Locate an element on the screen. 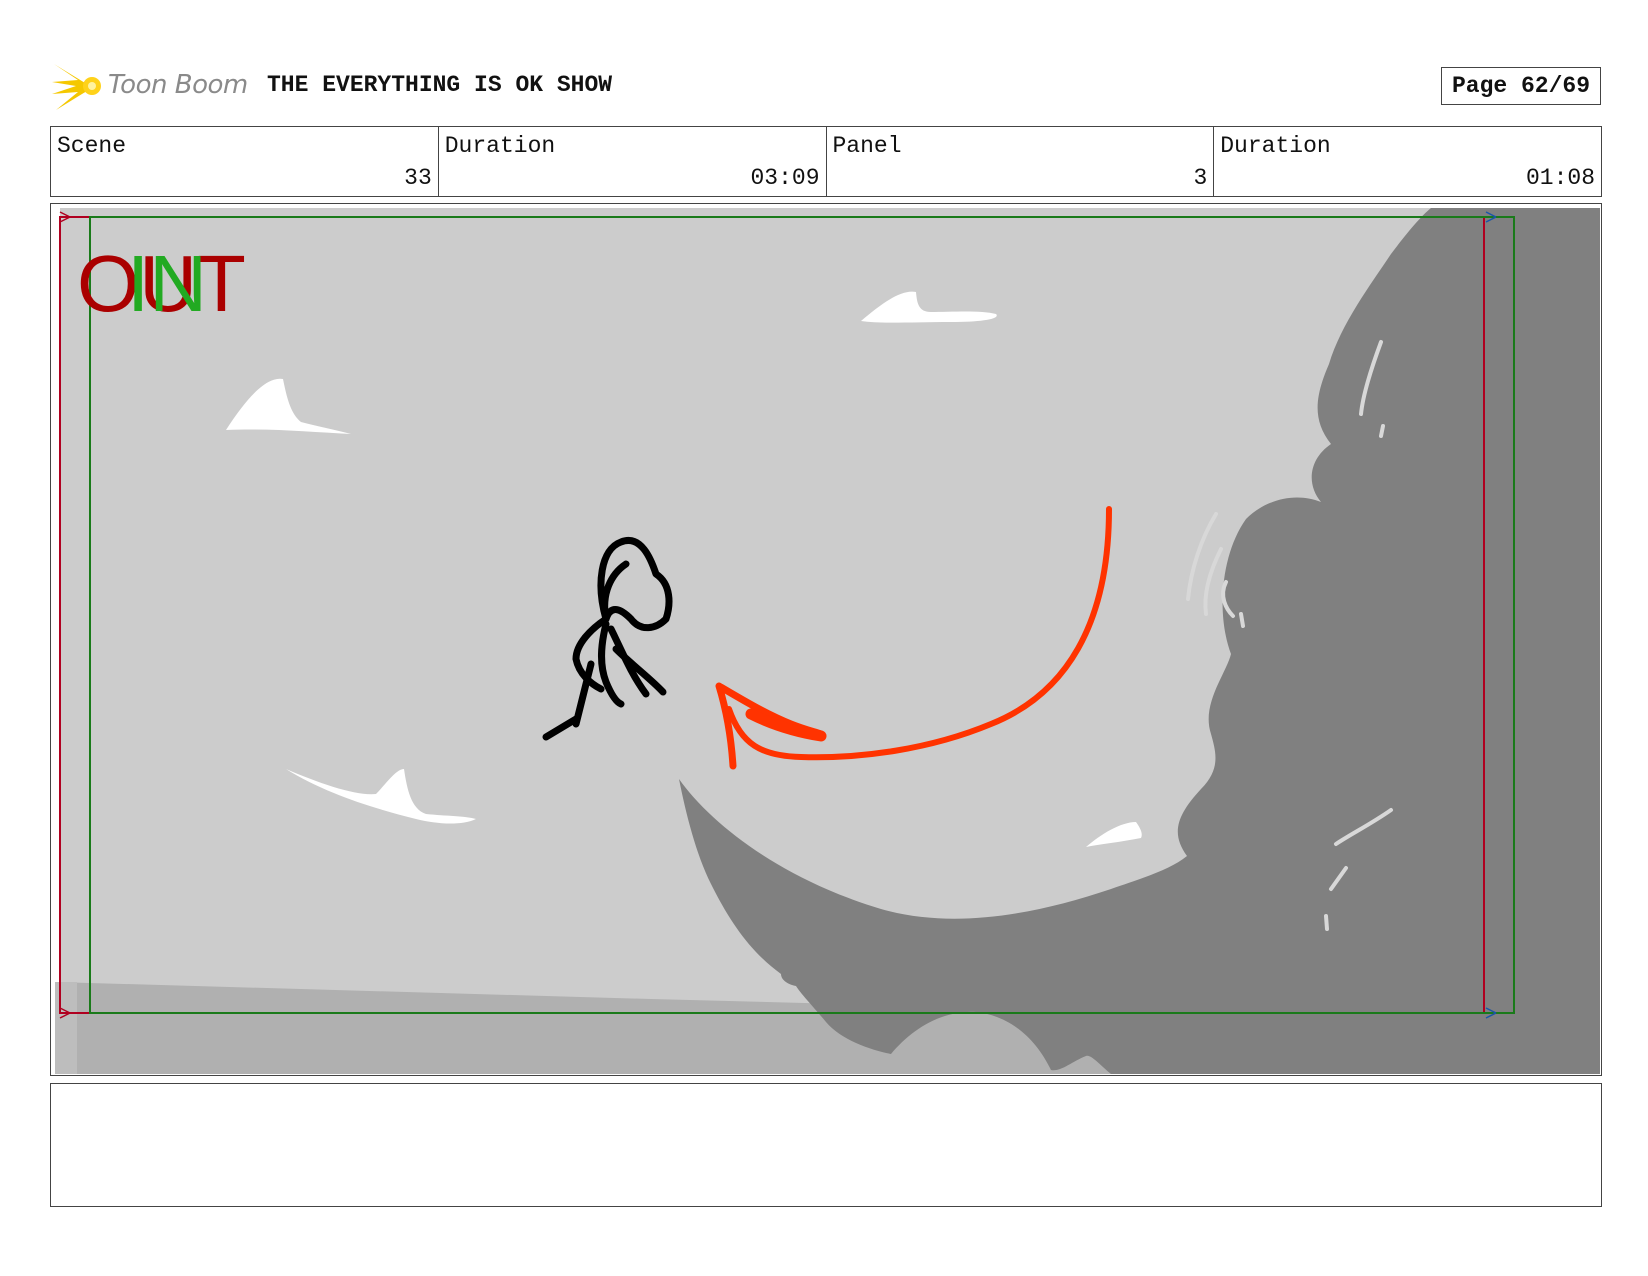 This screenshot has height=1276, width=1648. scene-value: 33 is located at coordinates (418, 178).